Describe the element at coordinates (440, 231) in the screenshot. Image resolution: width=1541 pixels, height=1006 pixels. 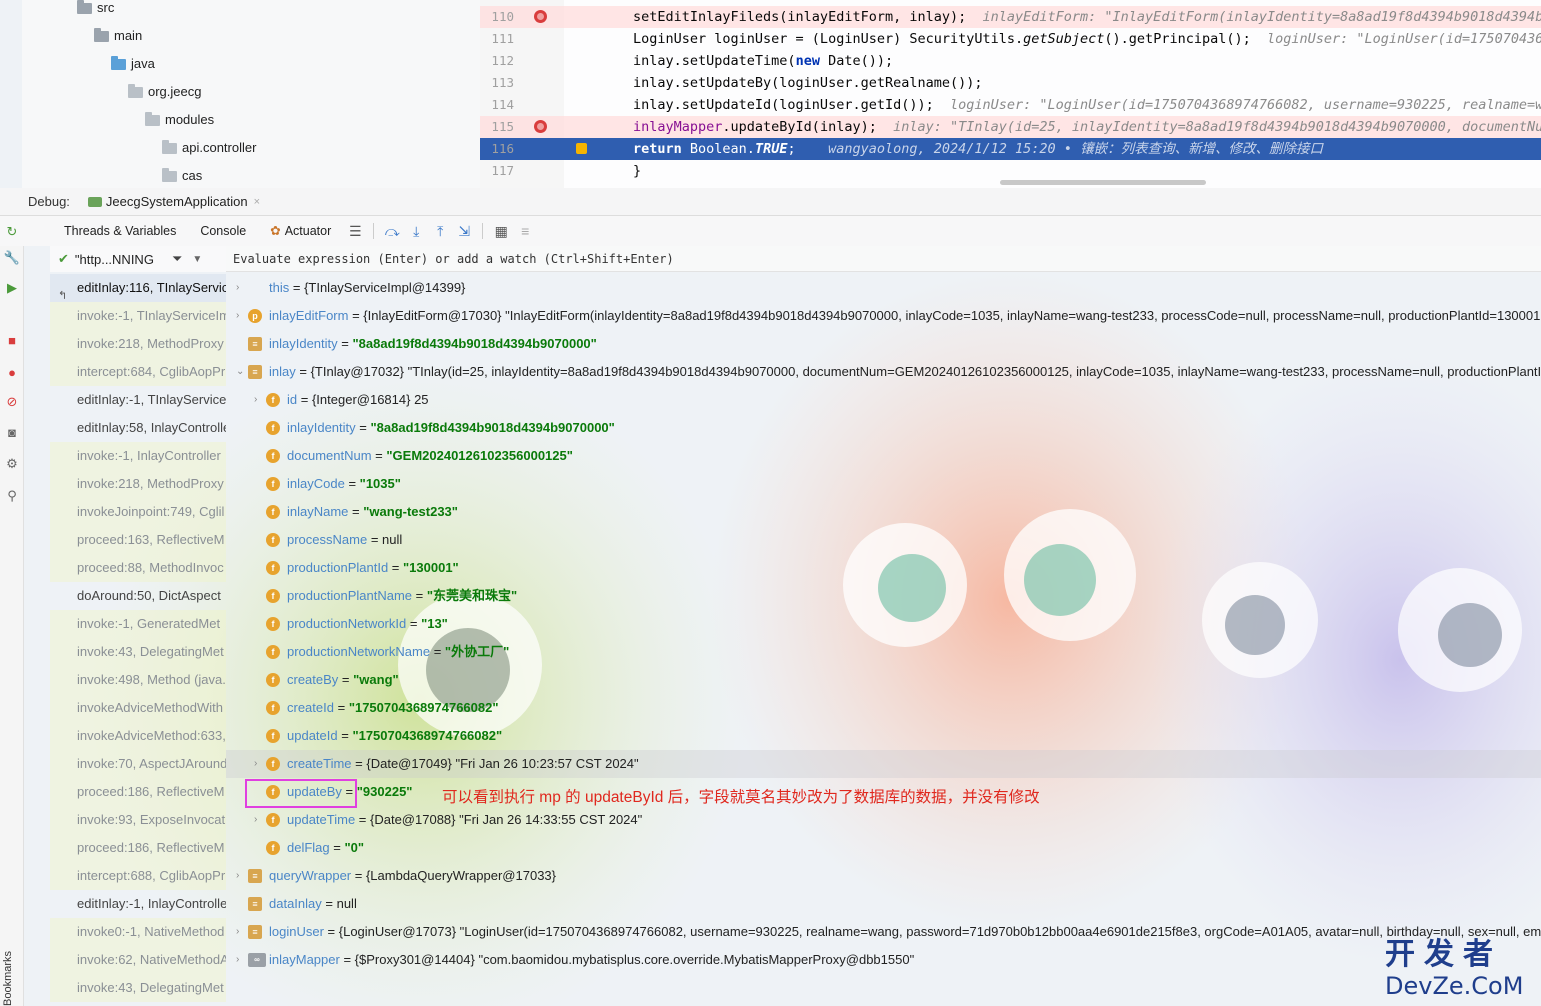
I see `step-out-icon: ⤒` at that location.